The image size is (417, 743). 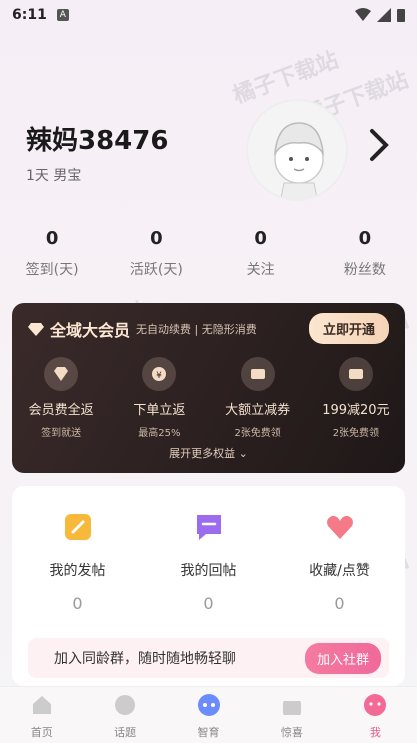 I want to click on reply-chat-icon, so click(x=208, y=527).